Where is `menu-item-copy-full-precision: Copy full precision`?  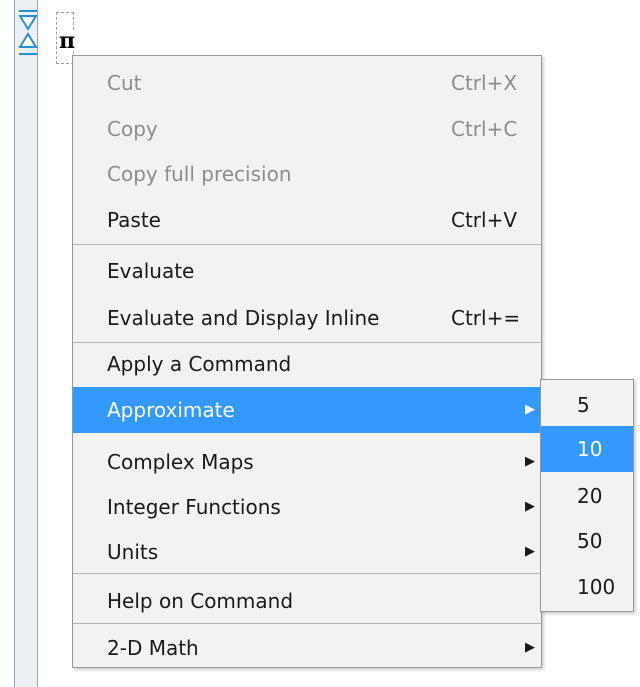
menu-item-copy-full-precision: Copy full precision is located at coordinates (307, 174).